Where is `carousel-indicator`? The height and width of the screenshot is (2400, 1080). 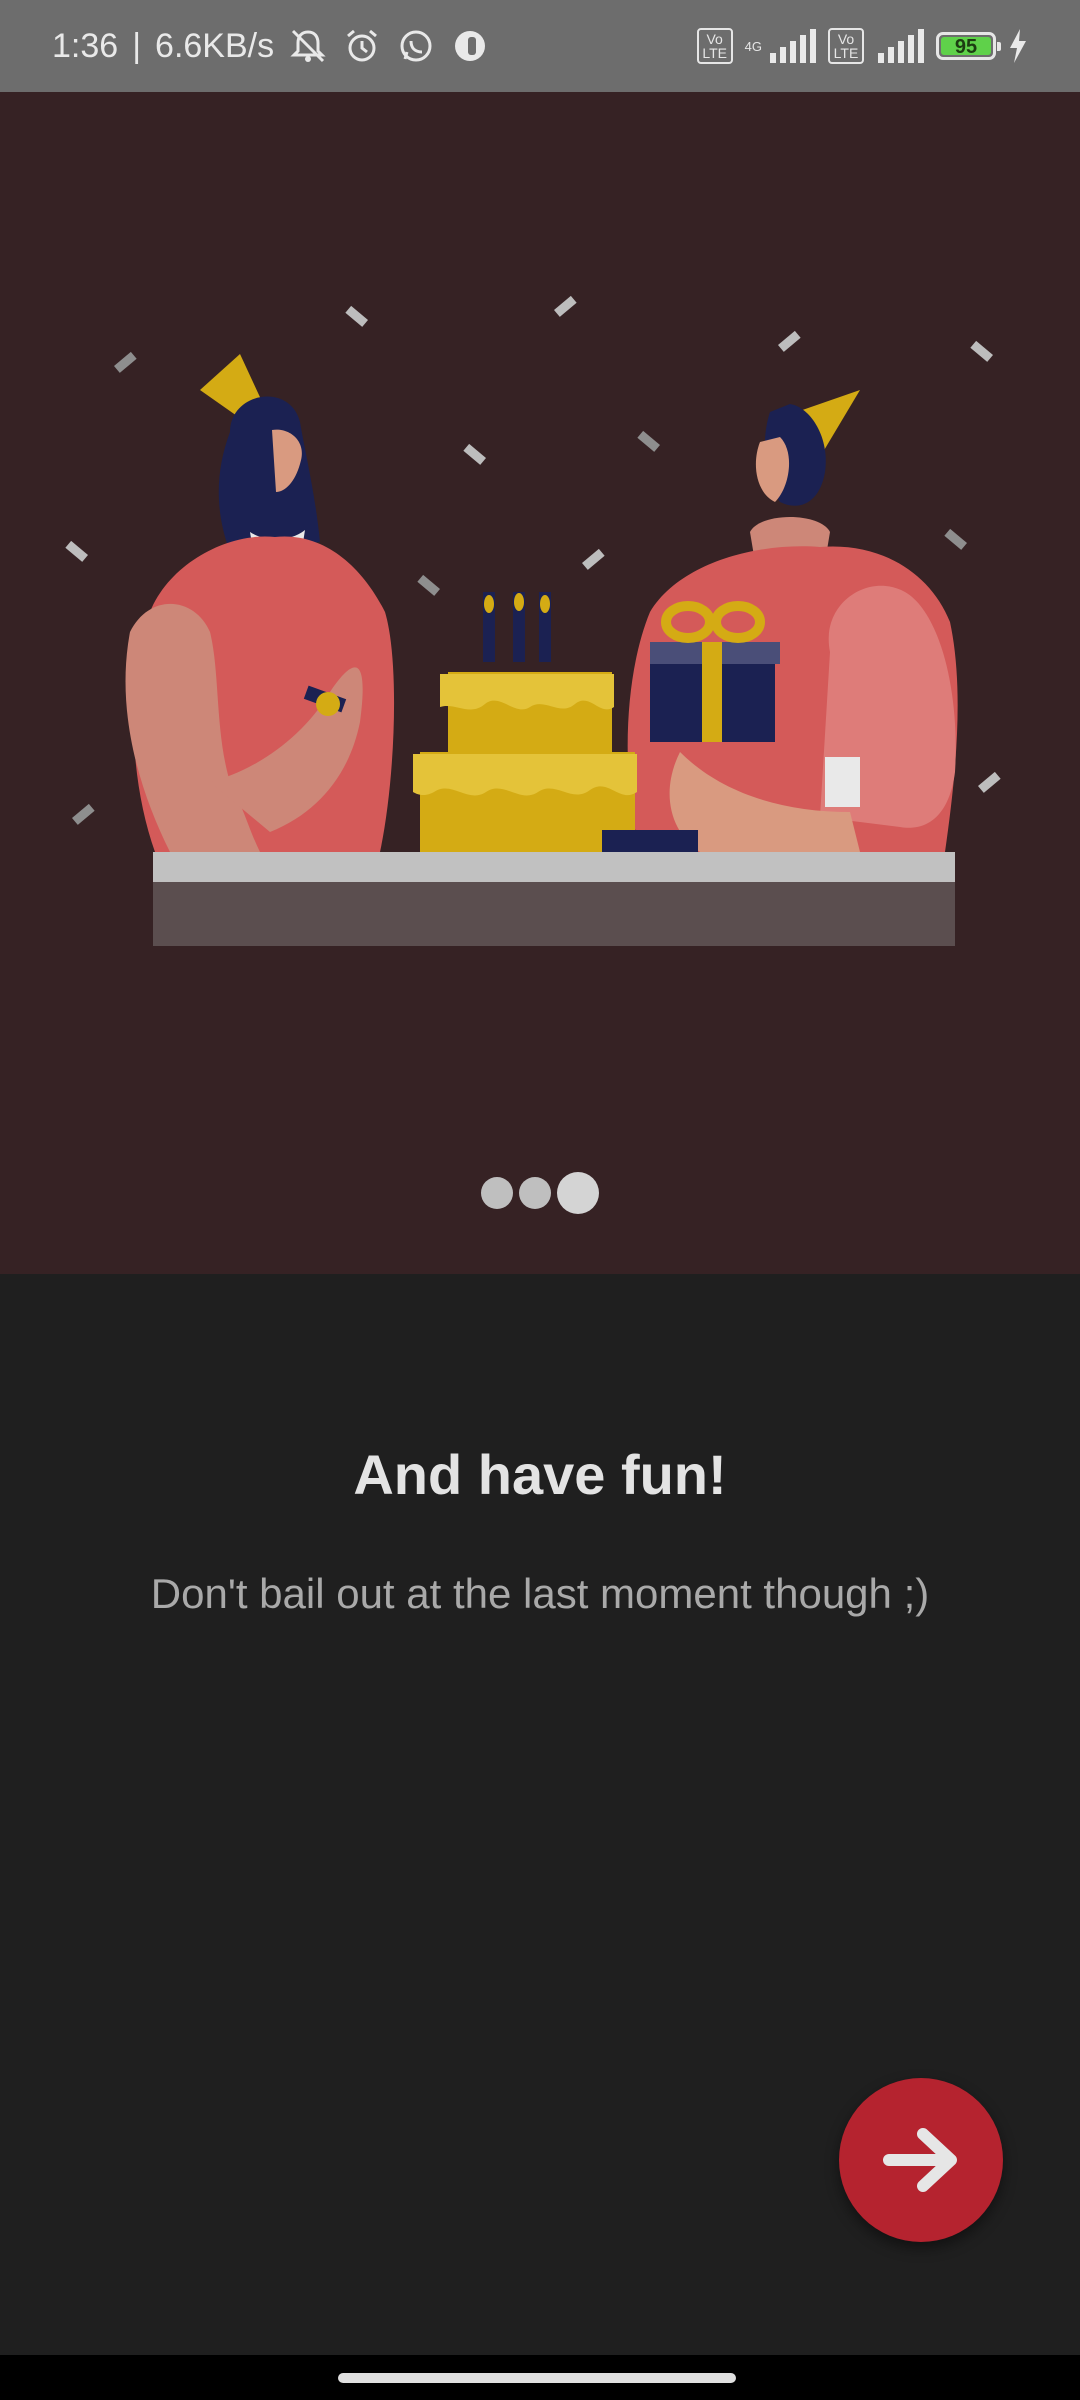 carousel-indicator is located at coordinates (540, 1193).